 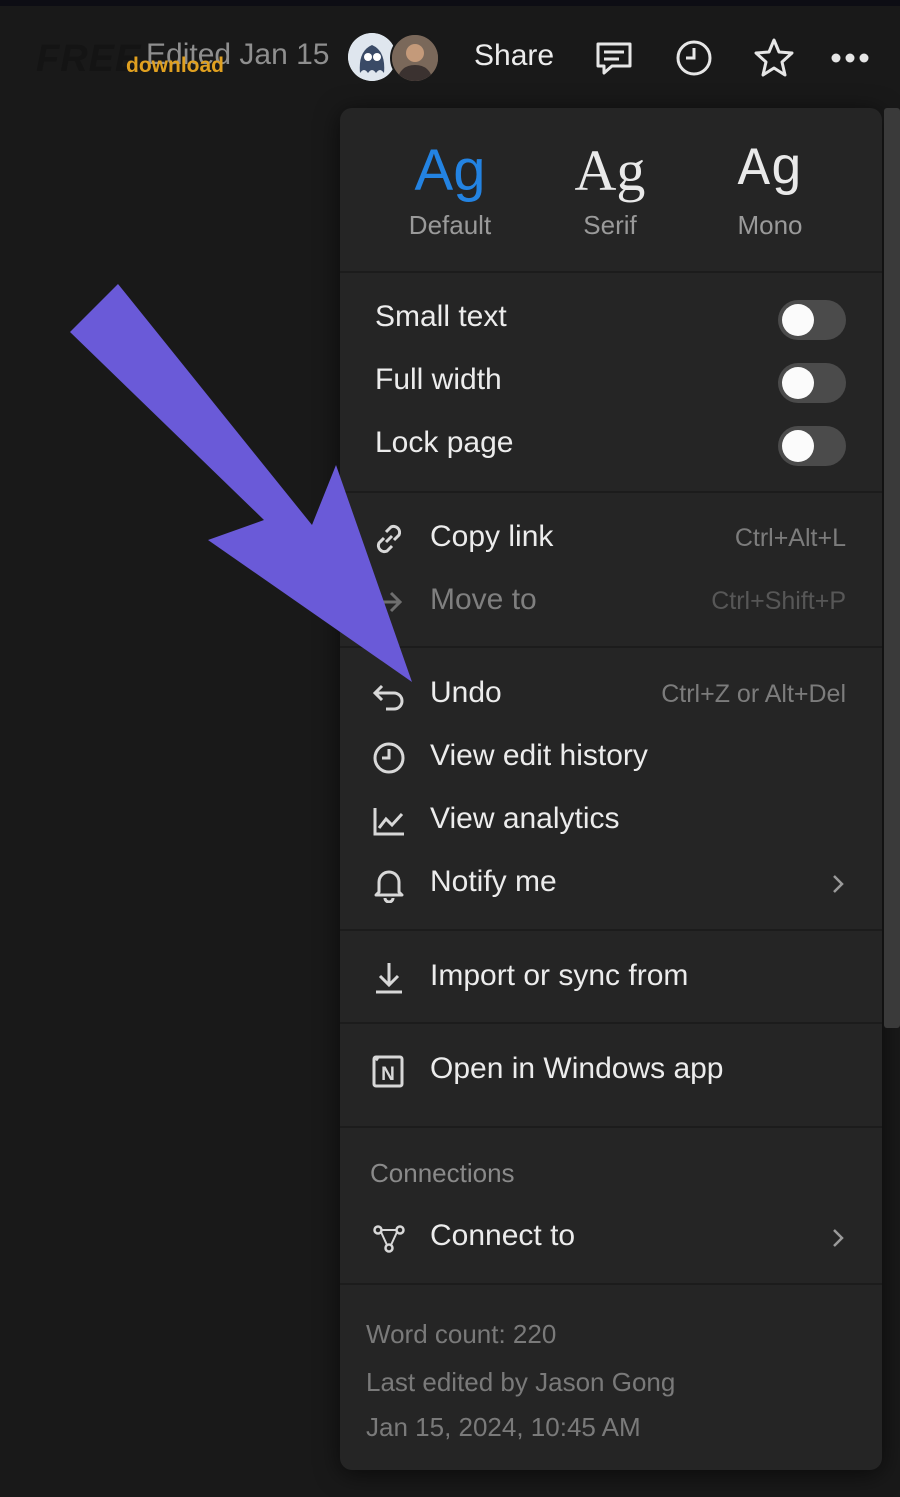 What do you see at coordinates (466, 692) in the screenshot?
I see `menu-item-label: Undo` at bounding box center [466, 692].